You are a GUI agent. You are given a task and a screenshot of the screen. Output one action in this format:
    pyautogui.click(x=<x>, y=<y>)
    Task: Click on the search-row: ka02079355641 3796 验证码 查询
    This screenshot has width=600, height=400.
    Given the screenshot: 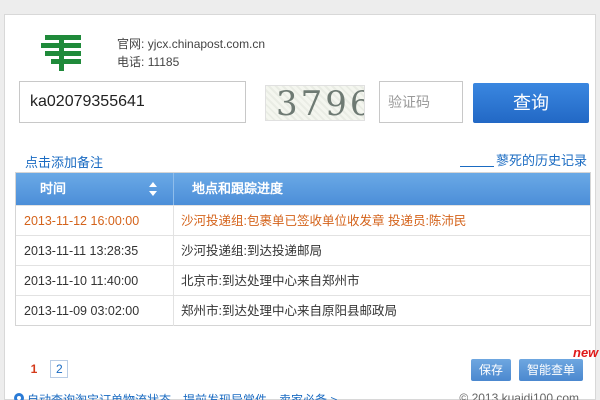 What is the action you would take?
    pyautogui.click(x=304, y=102)
    